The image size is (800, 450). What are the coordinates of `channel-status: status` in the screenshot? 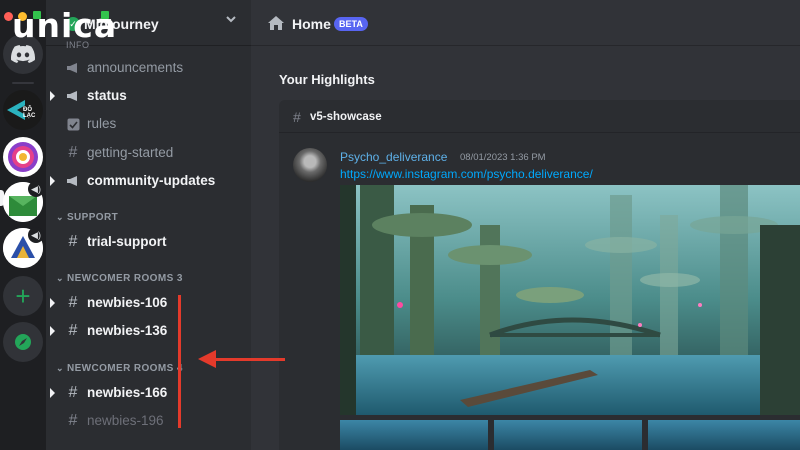 It's located at (148, 96).